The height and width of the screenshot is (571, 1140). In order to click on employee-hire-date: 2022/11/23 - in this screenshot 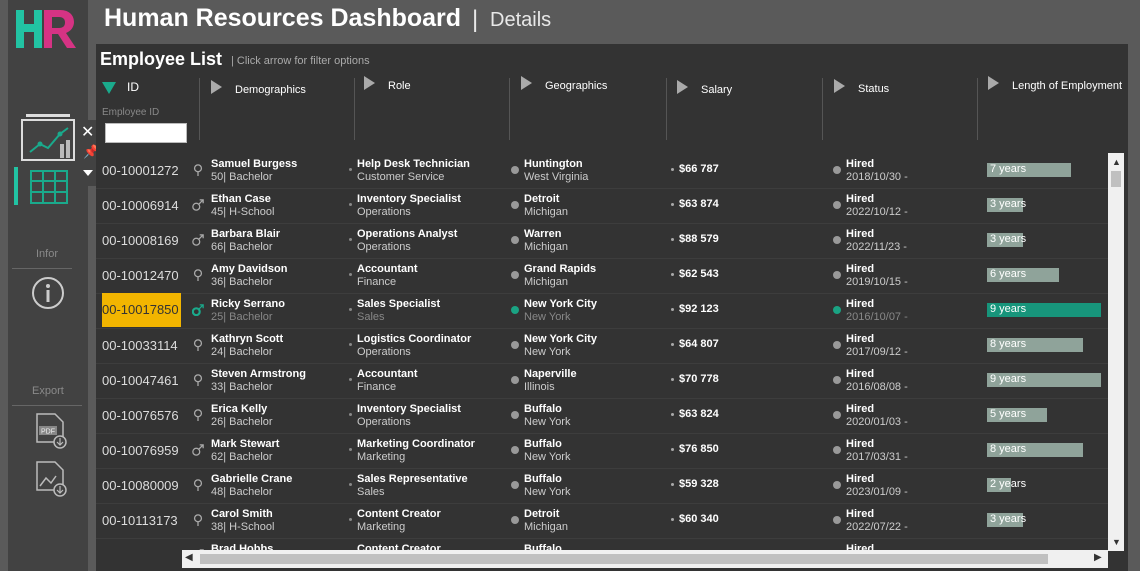, I will do `click(876, 247)`.